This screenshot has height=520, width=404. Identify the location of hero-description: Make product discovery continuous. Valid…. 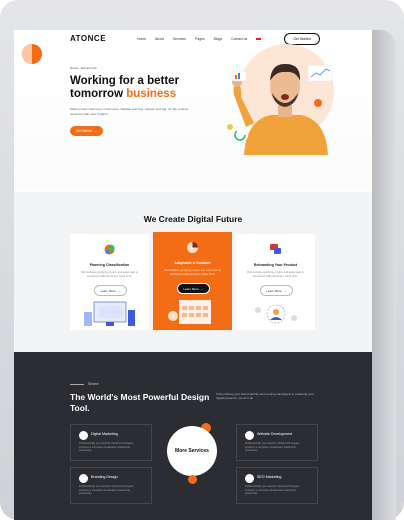
(129, 111).